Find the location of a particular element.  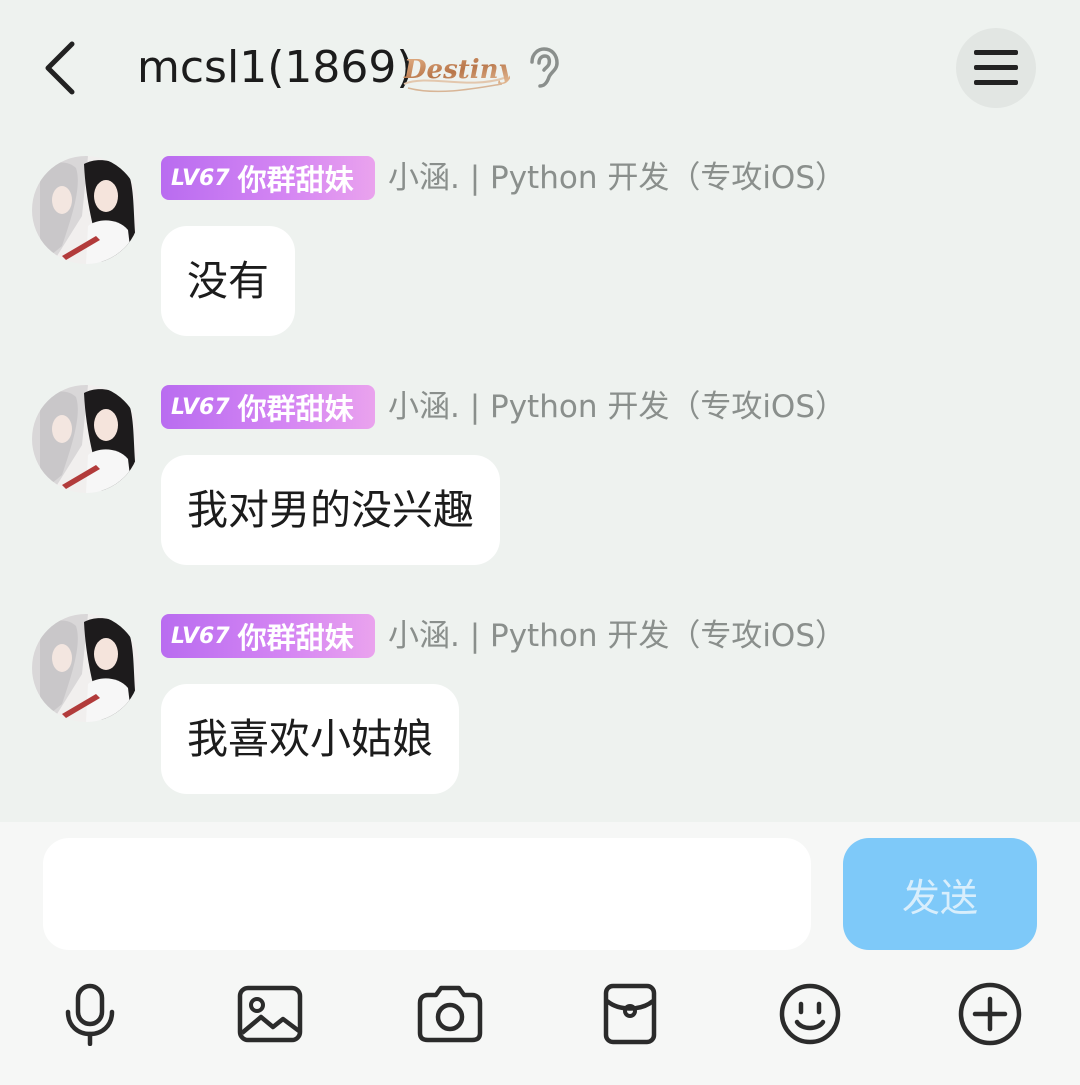

svg-text: Destiny is located at coordinates (456, 70).